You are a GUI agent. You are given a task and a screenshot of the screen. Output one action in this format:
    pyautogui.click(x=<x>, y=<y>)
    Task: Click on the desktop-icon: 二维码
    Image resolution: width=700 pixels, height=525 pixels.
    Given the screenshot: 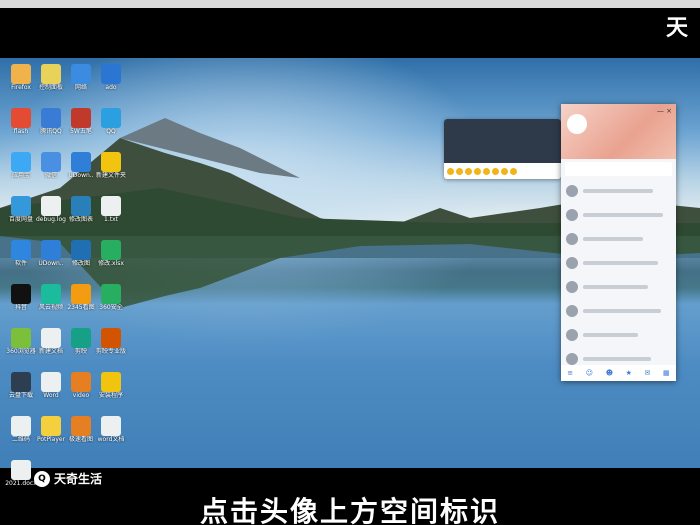 What is the action you would take?
    pyautogui.click(x=21, y=436)
    